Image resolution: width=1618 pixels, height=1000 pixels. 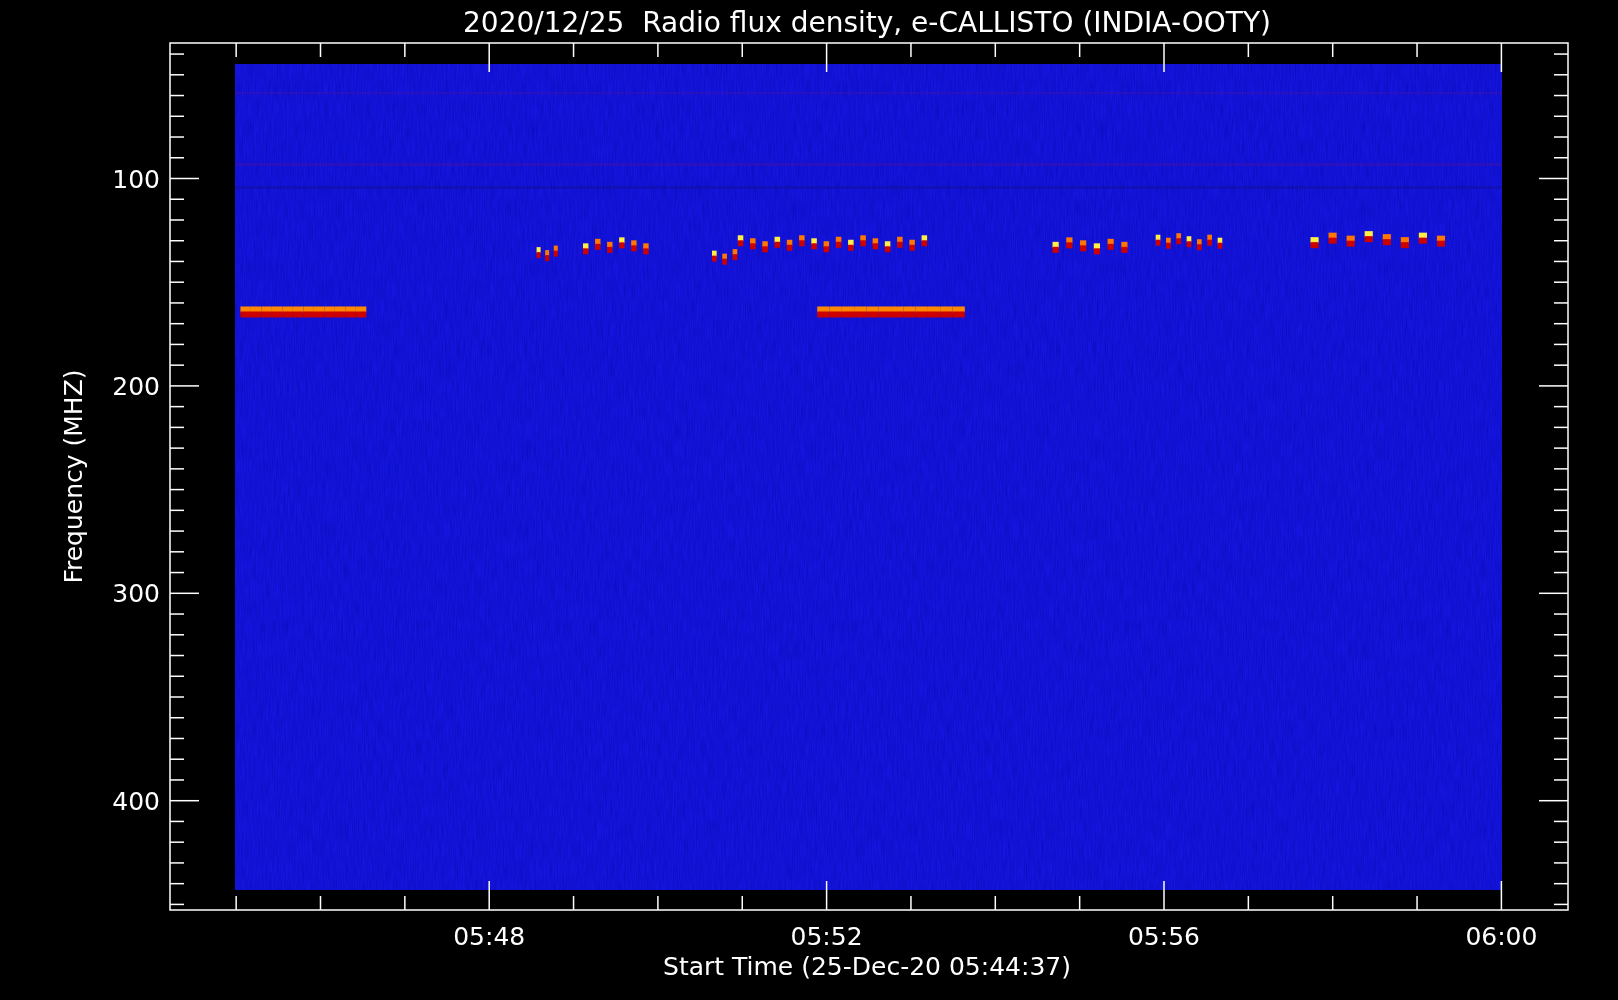 What do you see at coordinates (867, 22) in the screenshot?
I see `chart-title: 2020/12/25 Radio flux density, e-CALLISTO (INDIA-OOTY)` at bounding box center [867, 22].